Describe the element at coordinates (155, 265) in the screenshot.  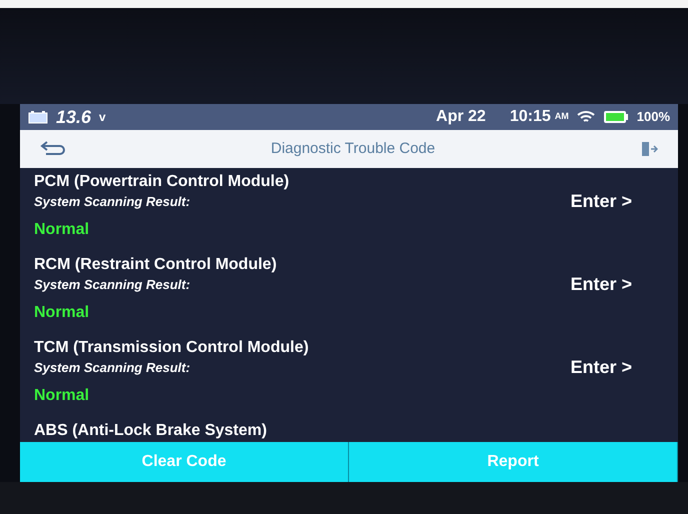
I see `module-name: RCM (Restraint Control Module)` at that location.